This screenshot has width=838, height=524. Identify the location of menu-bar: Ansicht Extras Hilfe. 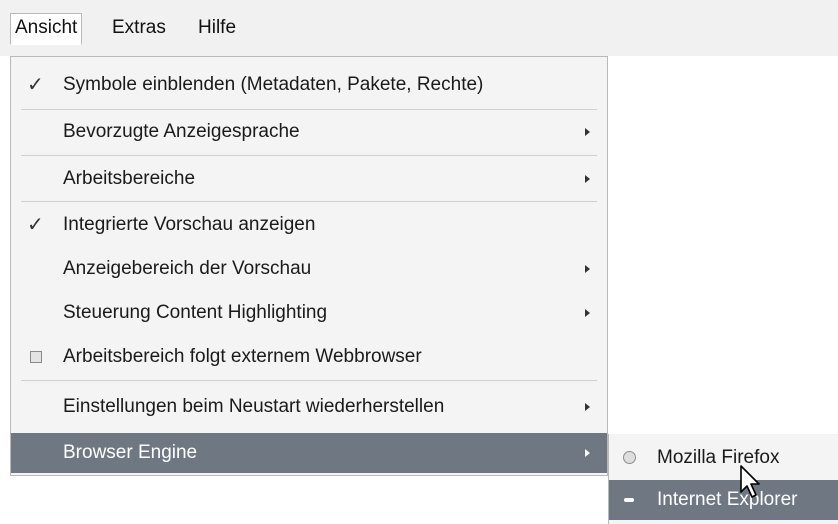
(419, 28).